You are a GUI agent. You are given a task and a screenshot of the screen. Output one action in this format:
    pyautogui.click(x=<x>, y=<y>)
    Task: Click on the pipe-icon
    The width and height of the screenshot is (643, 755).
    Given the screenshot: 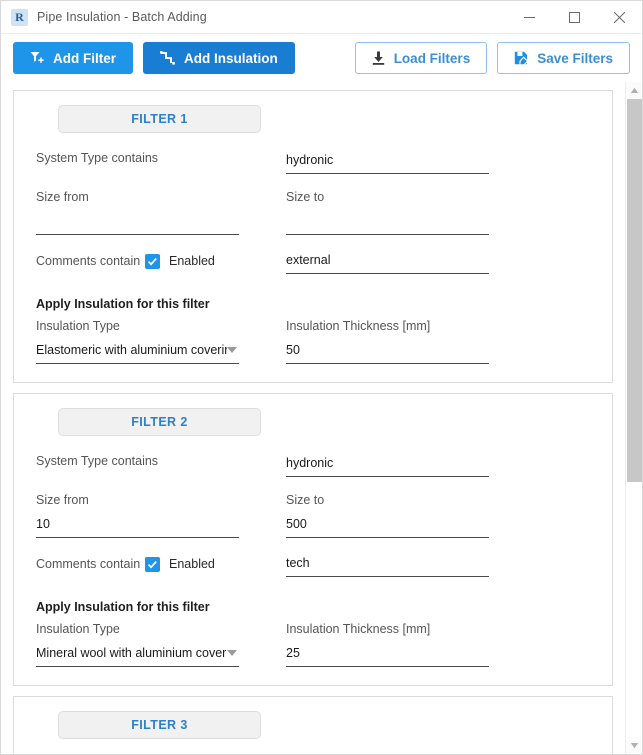 What is the action you would take?
    pyautogui.click(x=167, y=58)
    